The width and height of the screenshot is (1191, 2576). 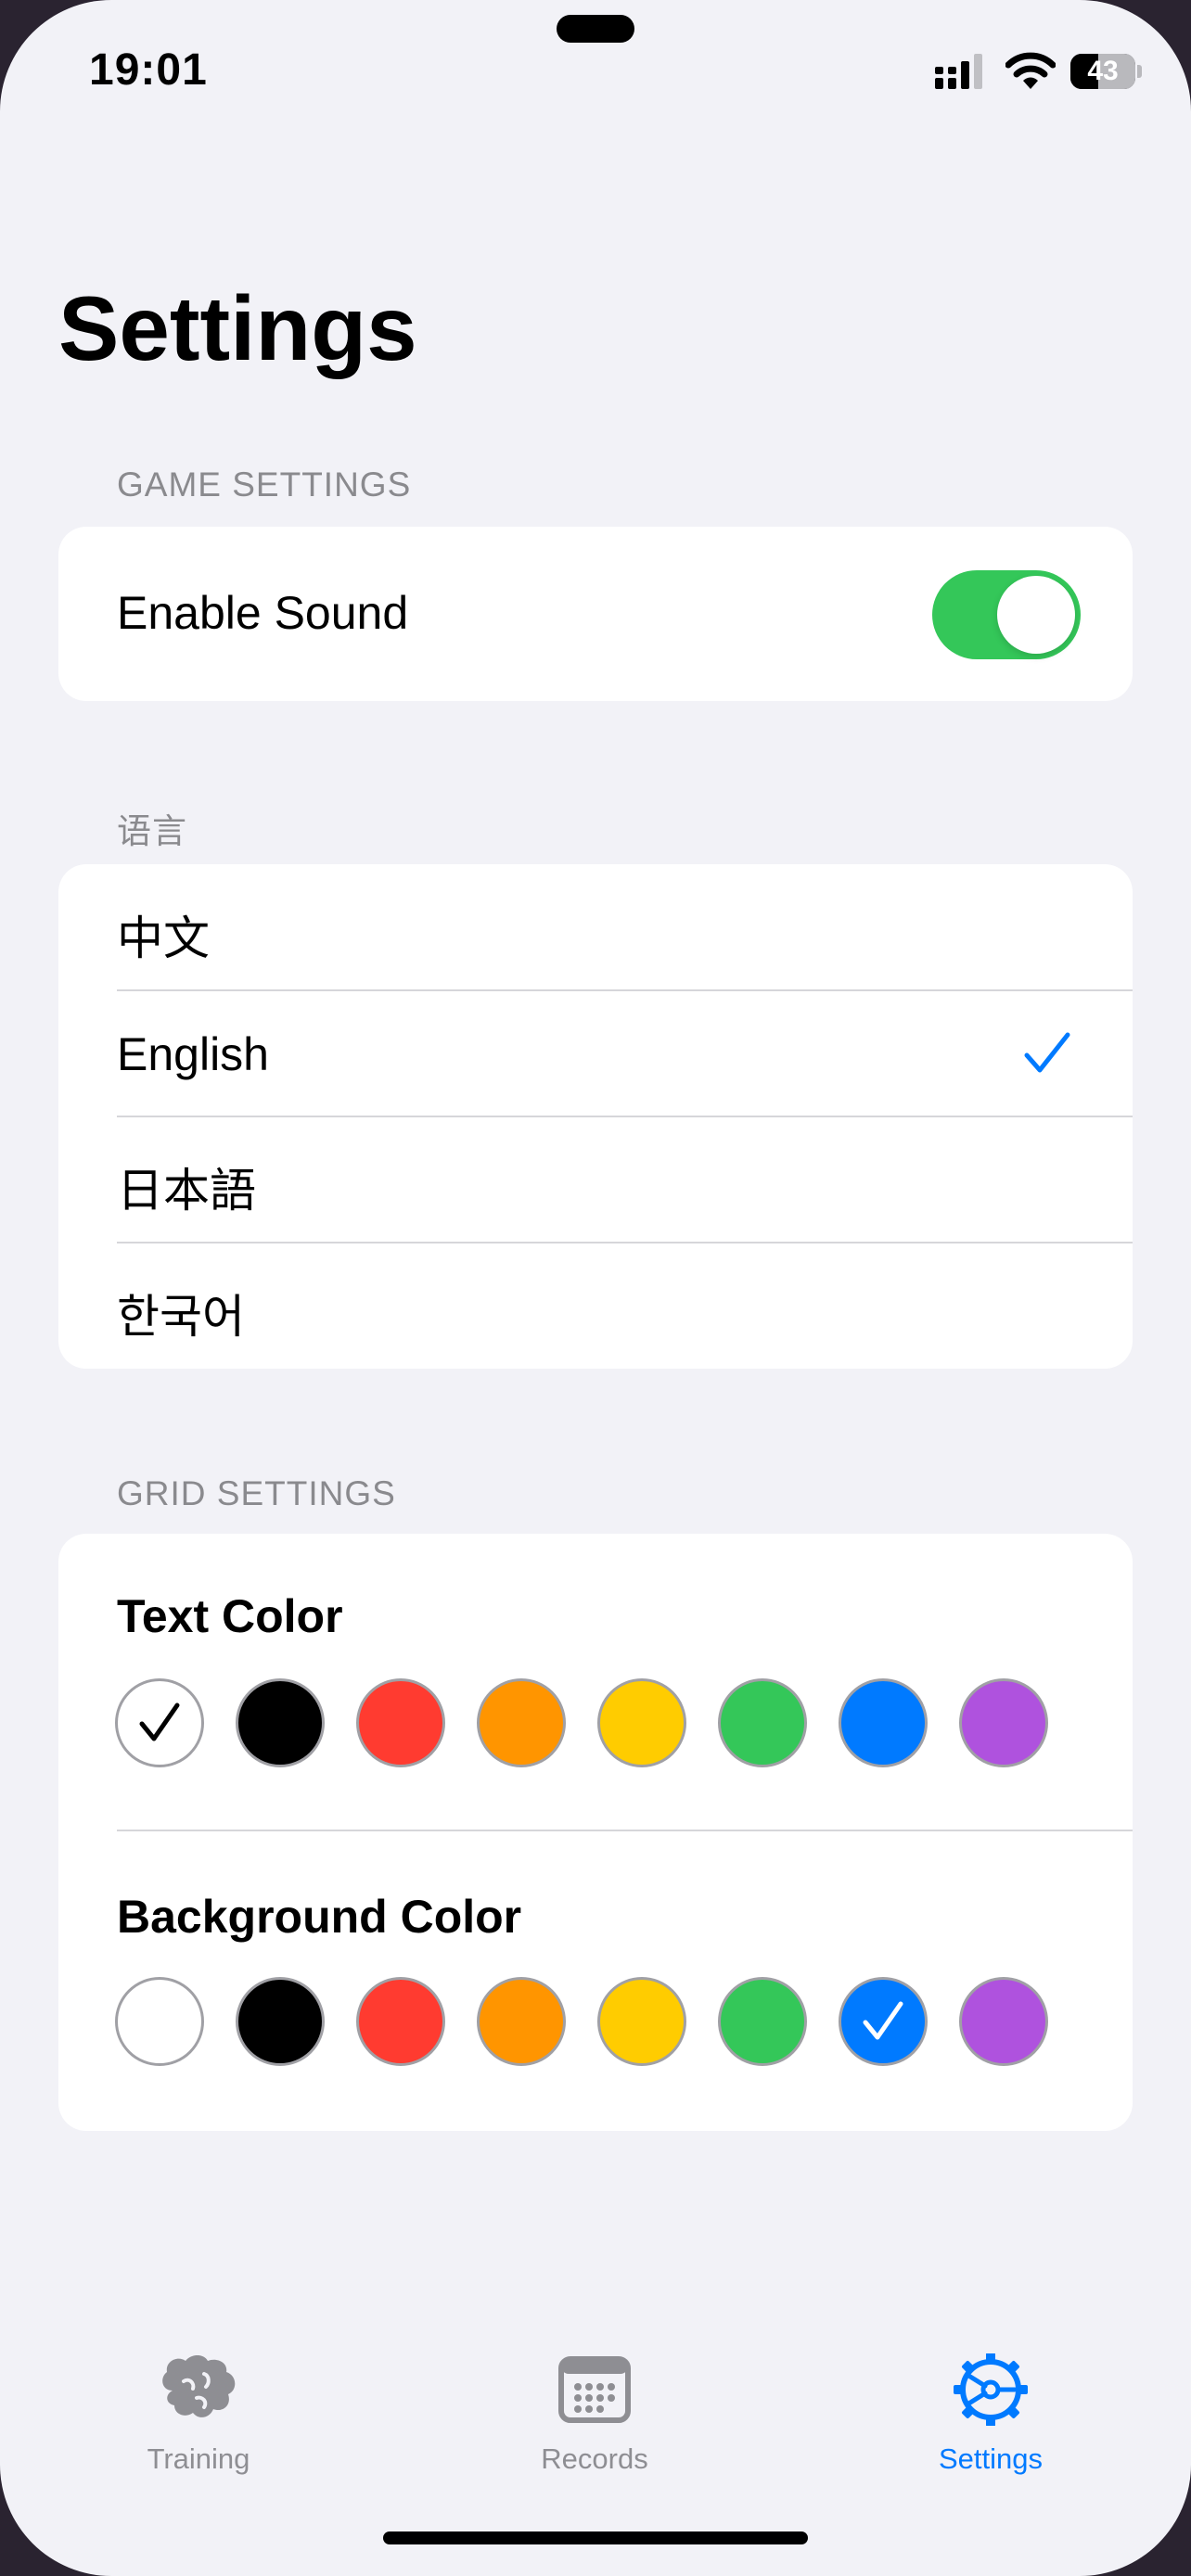 What do you see at coordinates (581, 2021) in the screenshot?
I see `background-color-swatches` at bounding box center [581, 2021].